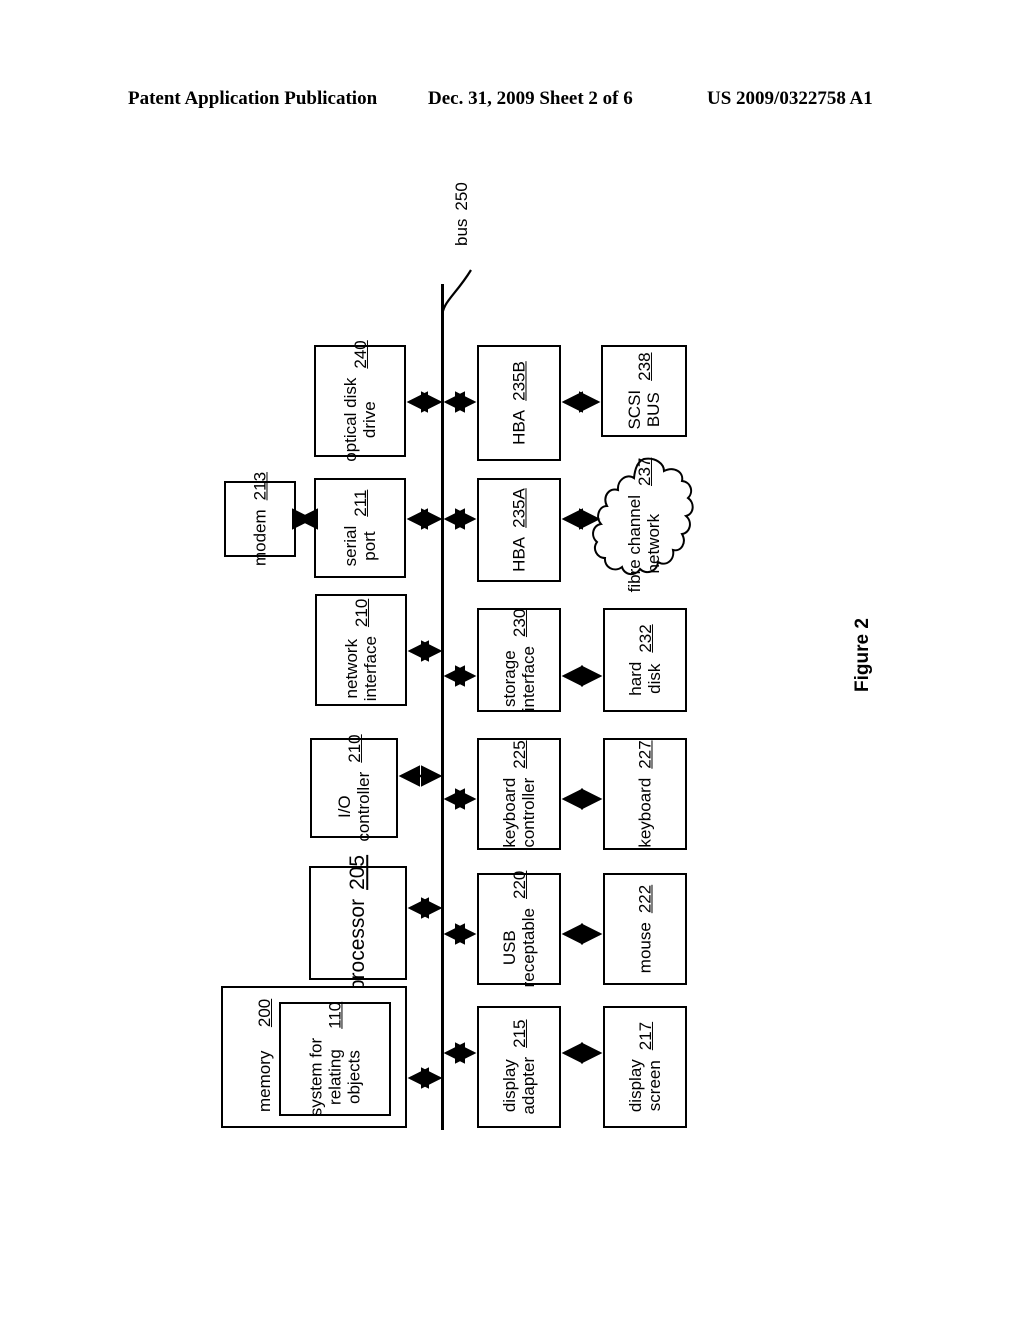 The width and height of the screenshot is (1024, 1320). What do you see at coordinates (518, 679) in the screenshot?
I see `storage-interface-label: storage interface` at bounding box center [518, 679].